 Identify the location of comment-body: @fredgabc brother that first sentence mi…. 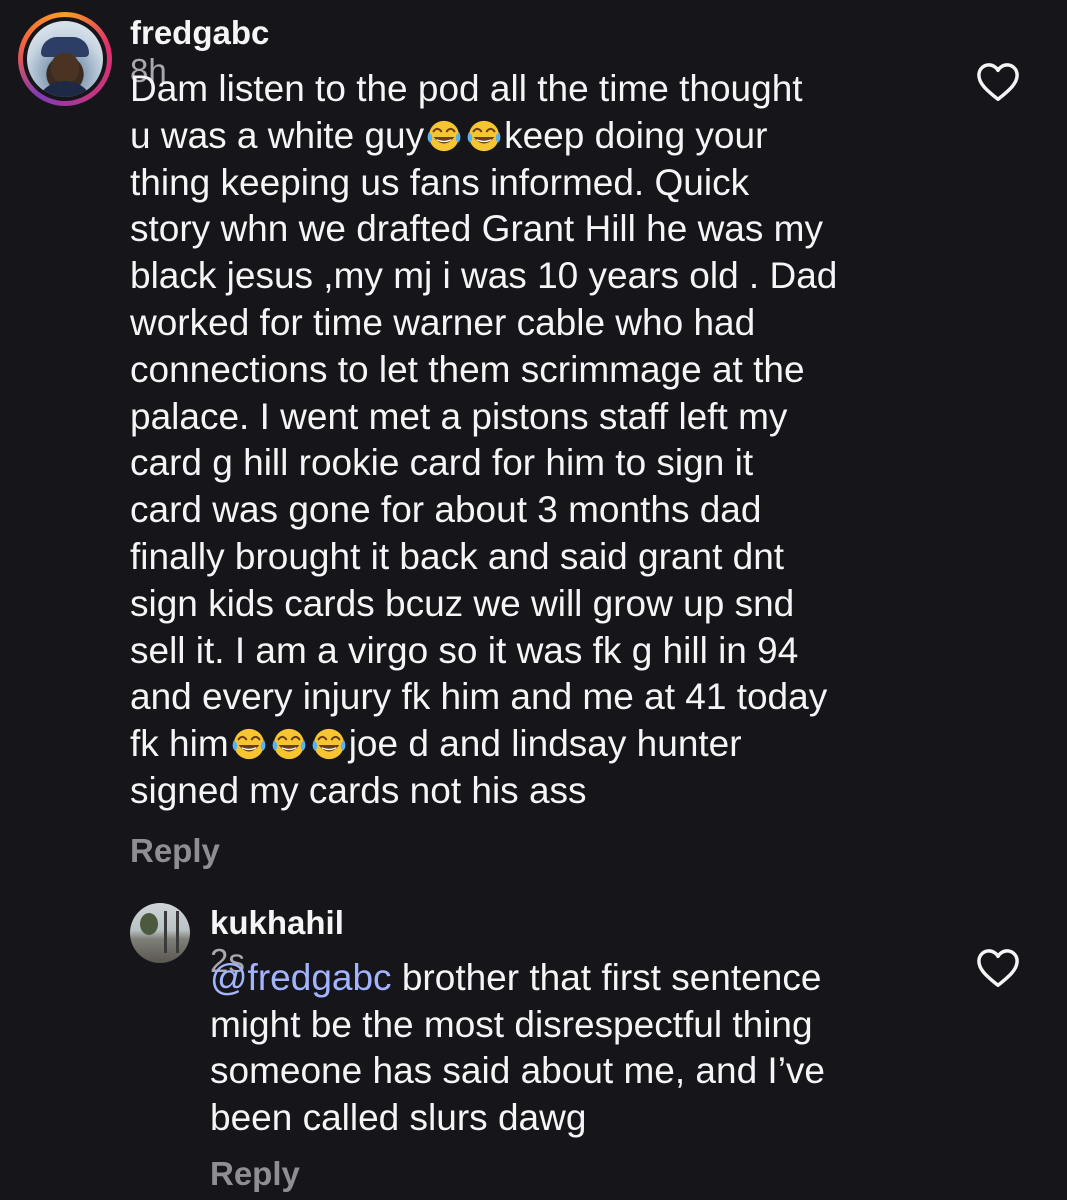
(590, 1048).